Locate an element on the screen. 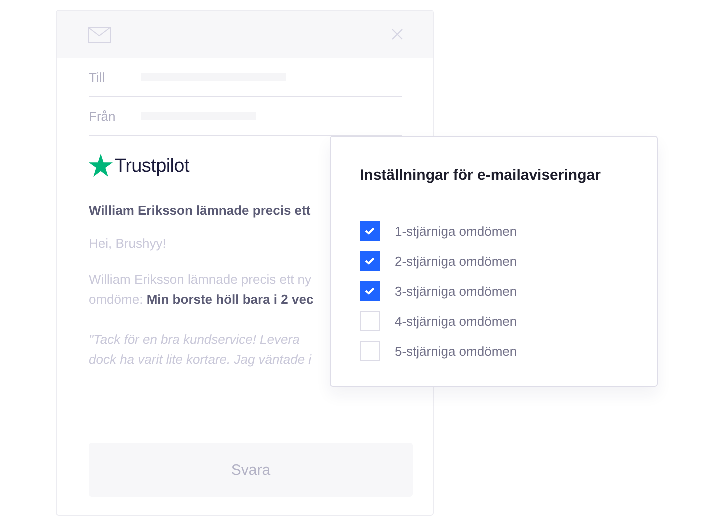 This screenshot has width=715, height=529. field-label: Från is located at coordinates (103, 116).